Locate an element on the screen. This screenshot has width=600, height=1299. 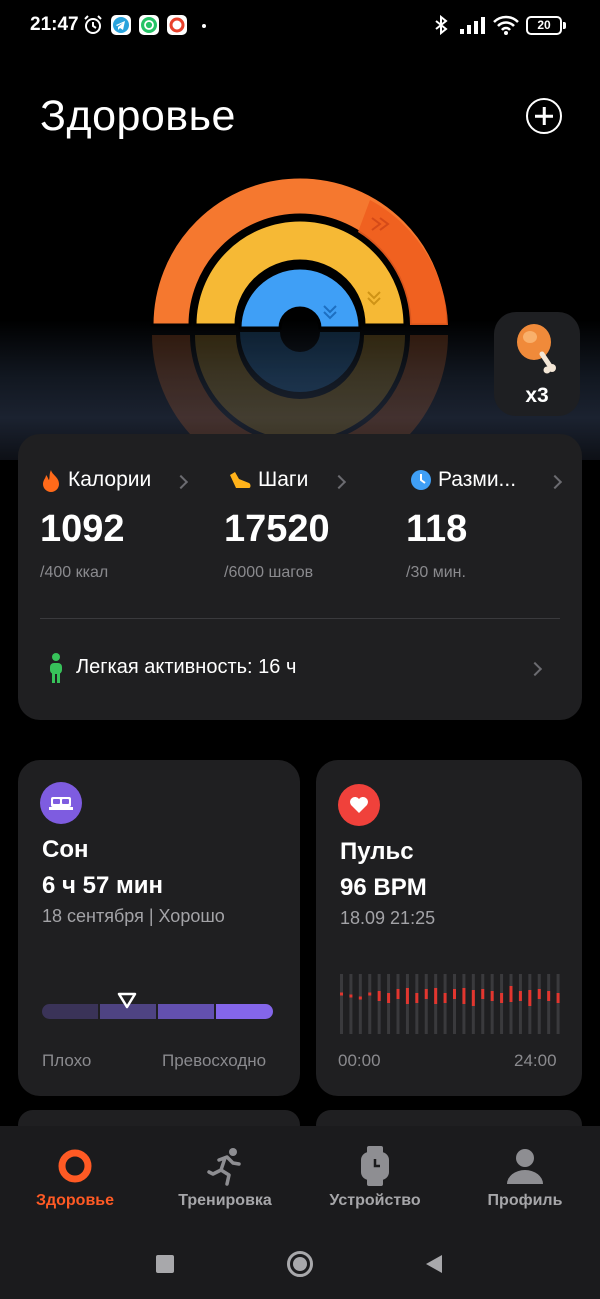
pulse-start-label: 00:00 is located at coordinates (359, 1060).